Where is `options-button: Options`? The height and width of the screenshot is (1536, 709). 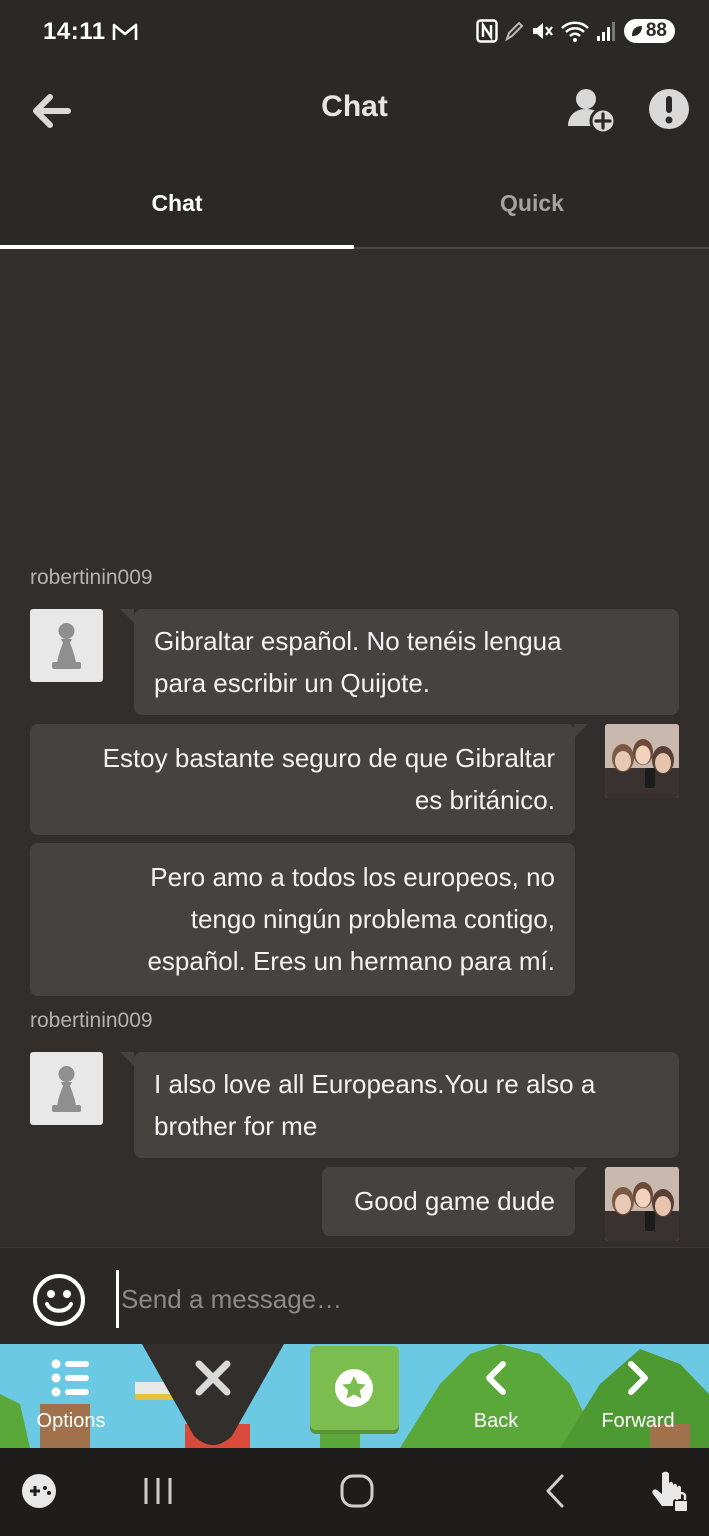
options-button: Options is located at coordinates (71, 1396).